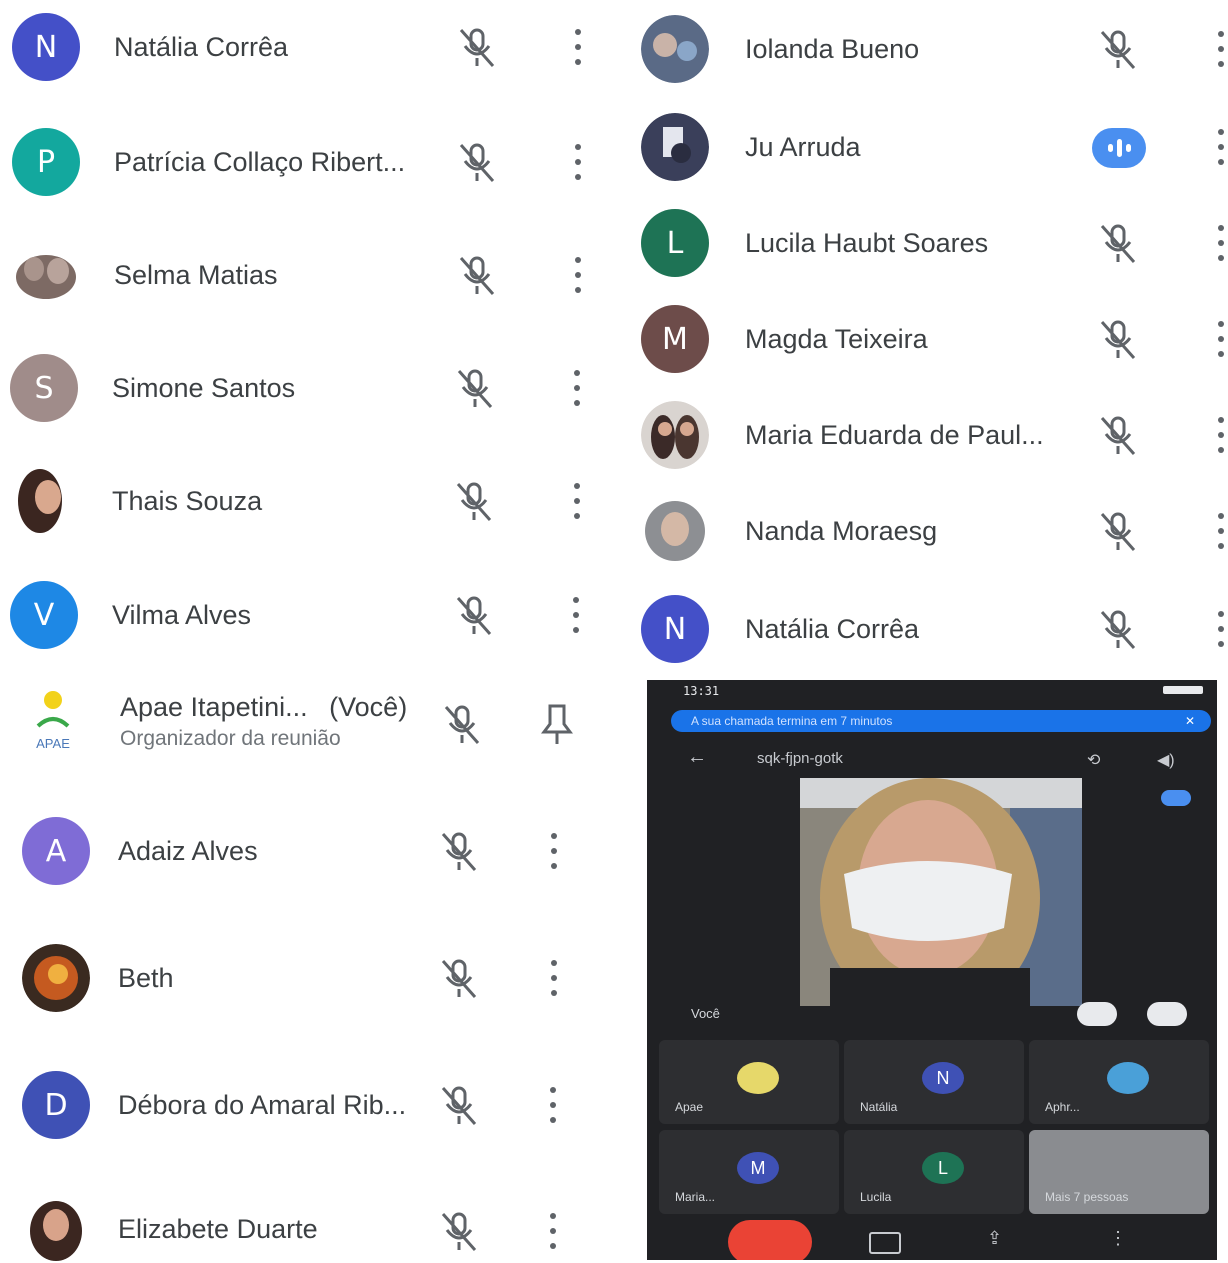 This screenshot has width=1228, height=1263. What do you see at coordinates (770, 1240) in the screenshot?
I see `end-call-button` at bounding box center [770, 1240].